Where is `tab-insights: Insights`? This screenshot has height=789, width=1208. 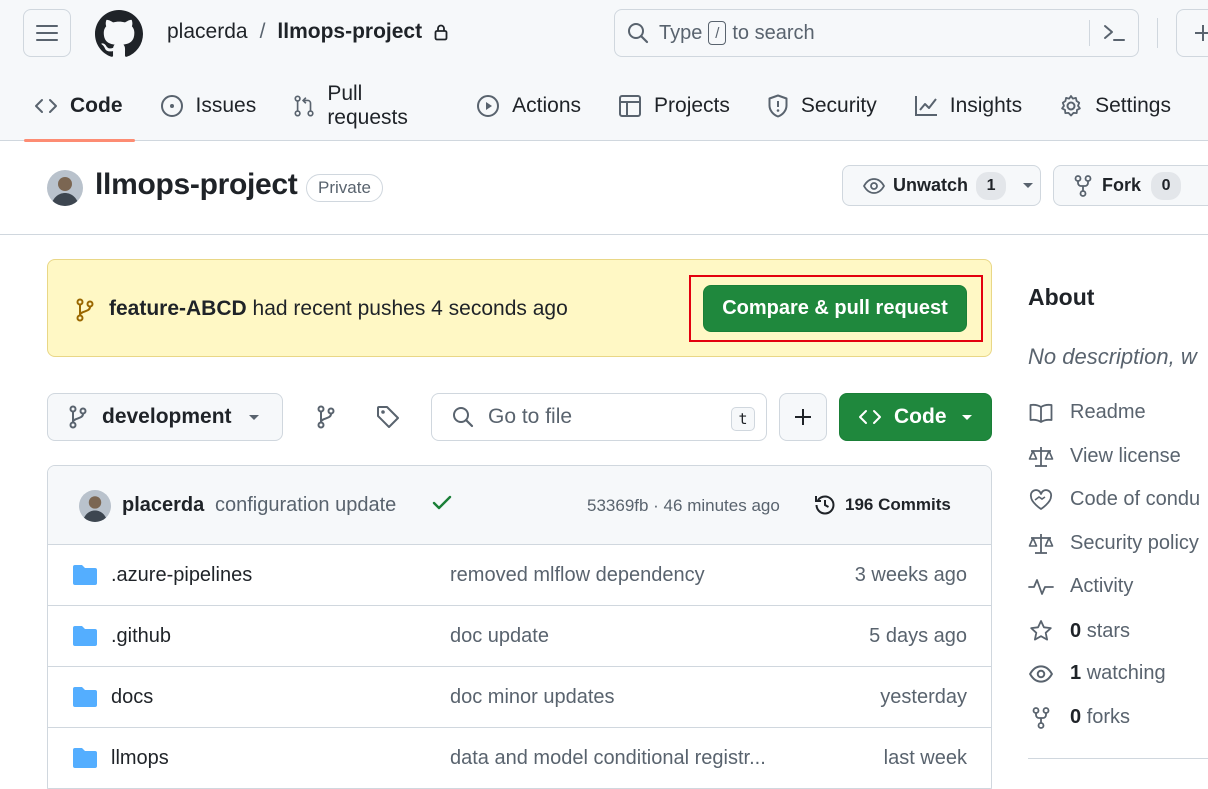
tab-insights: Insights is located at coordinates (968, 106).